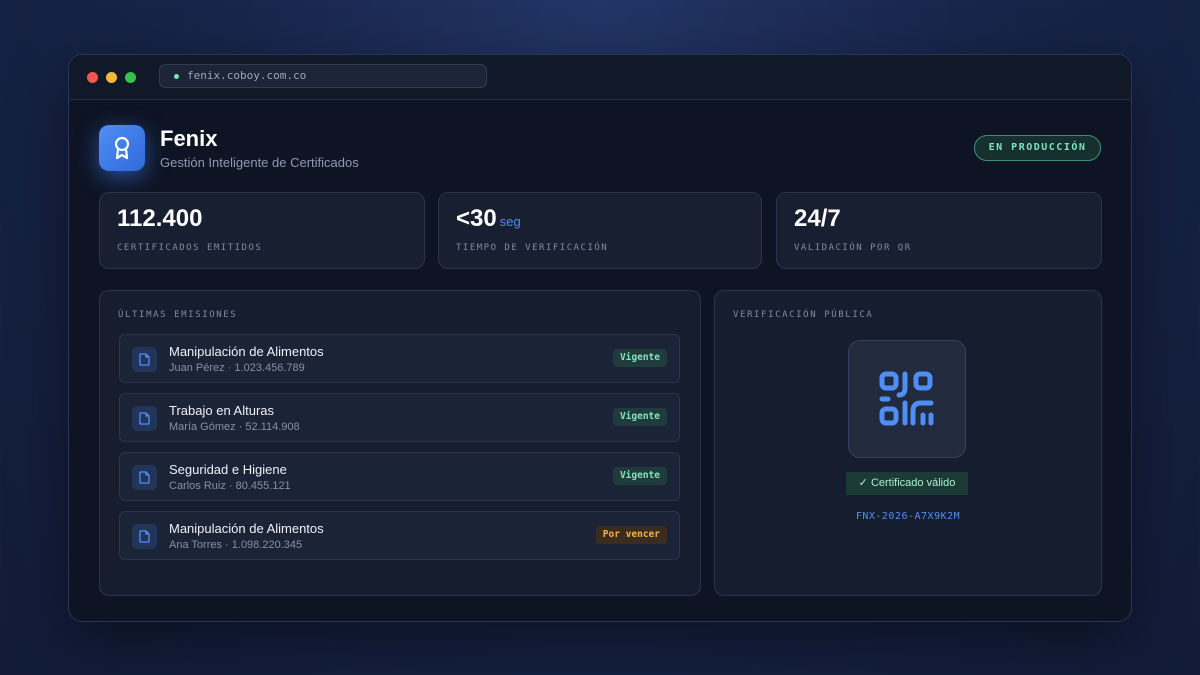 This screenshot has height=675, width=1200. Describe the element at coordinates (907, 483) in the screenshot. I see `valid-certificate-badge: ✓ Certificado válido` at that location.